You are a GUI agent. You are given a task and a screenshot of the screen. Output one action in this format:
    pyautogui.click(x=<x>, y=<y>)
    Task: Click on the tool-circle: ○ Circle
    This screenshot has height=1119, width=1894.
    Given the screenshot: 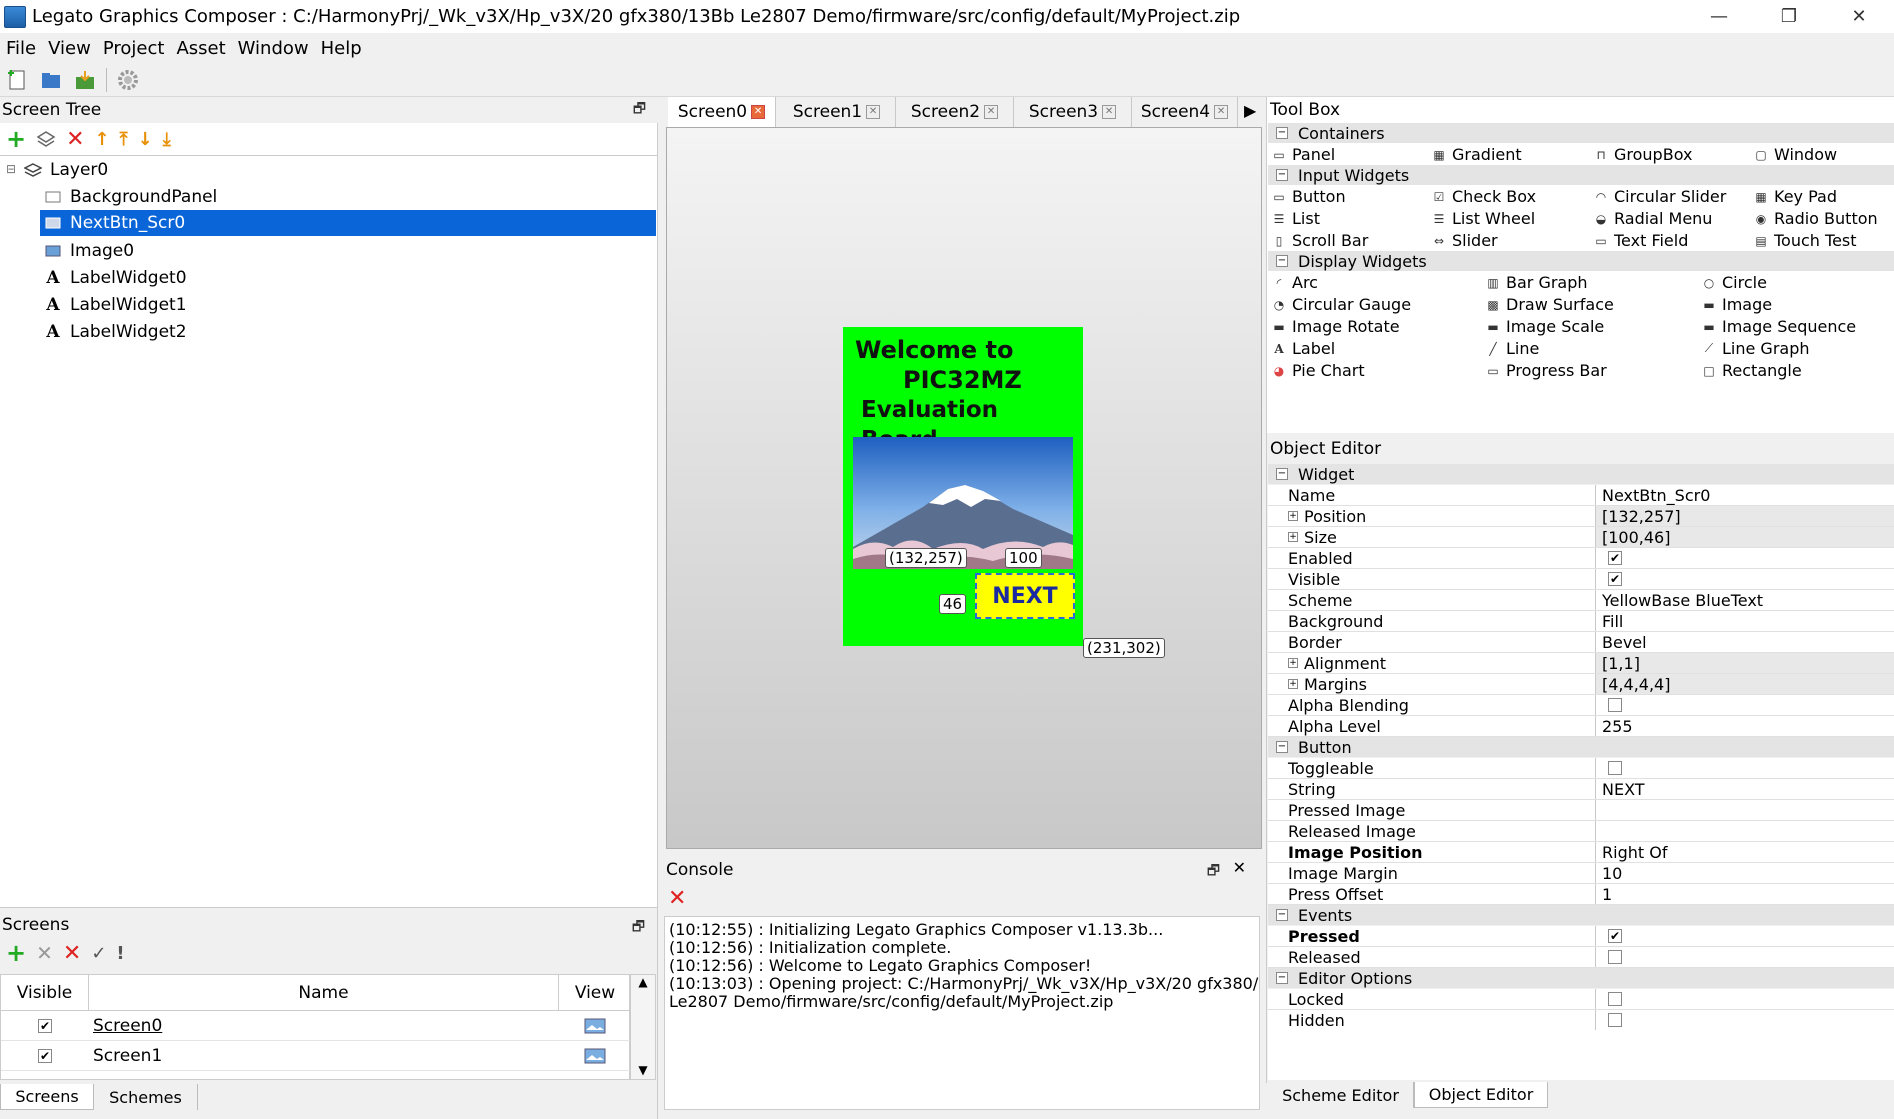 What is the action you would take?
    pyautogui.click(x=1734, y=282)
    